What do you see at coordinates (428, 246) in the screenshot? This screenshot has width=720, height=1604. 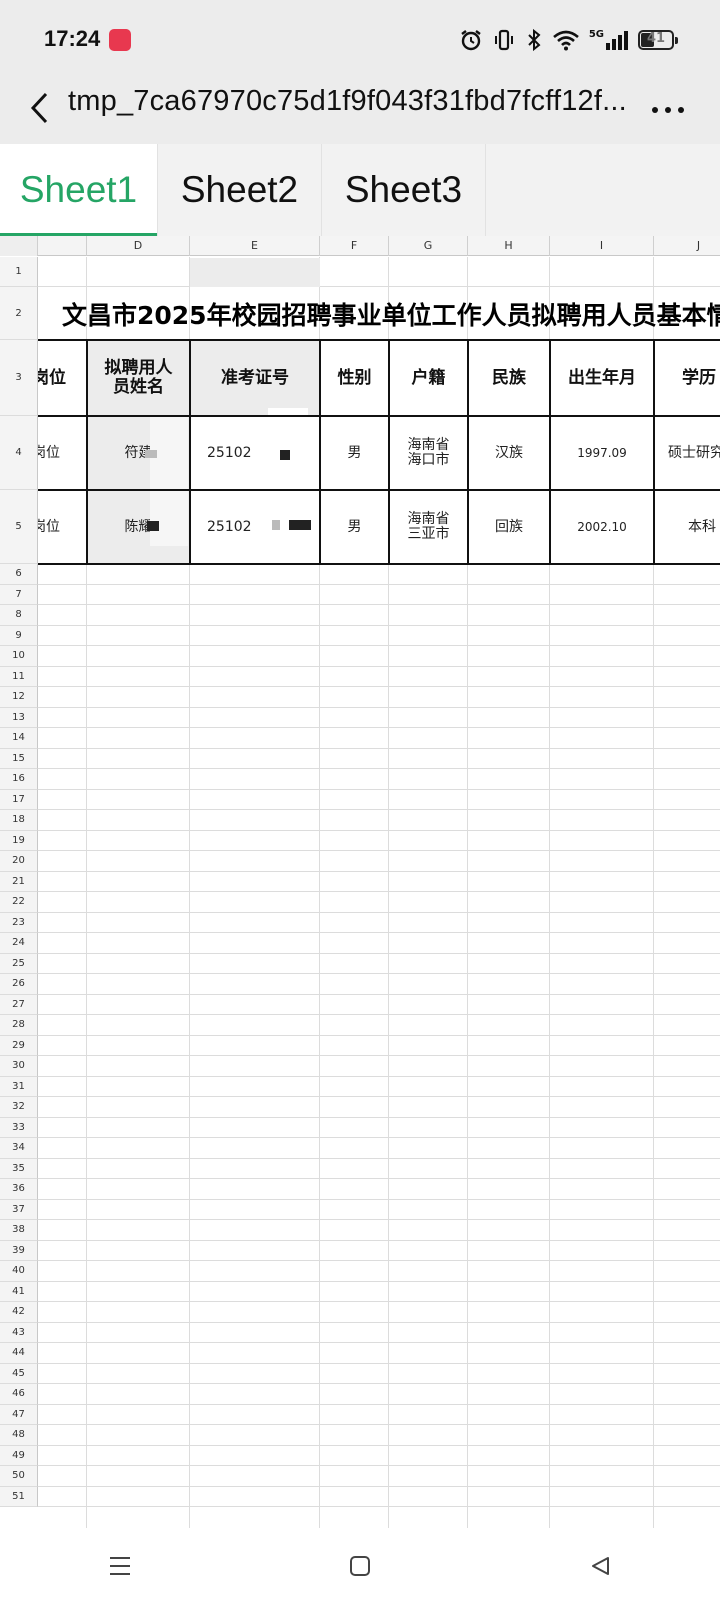 I see `column-header-g: G` at bounding box center [428, 246].